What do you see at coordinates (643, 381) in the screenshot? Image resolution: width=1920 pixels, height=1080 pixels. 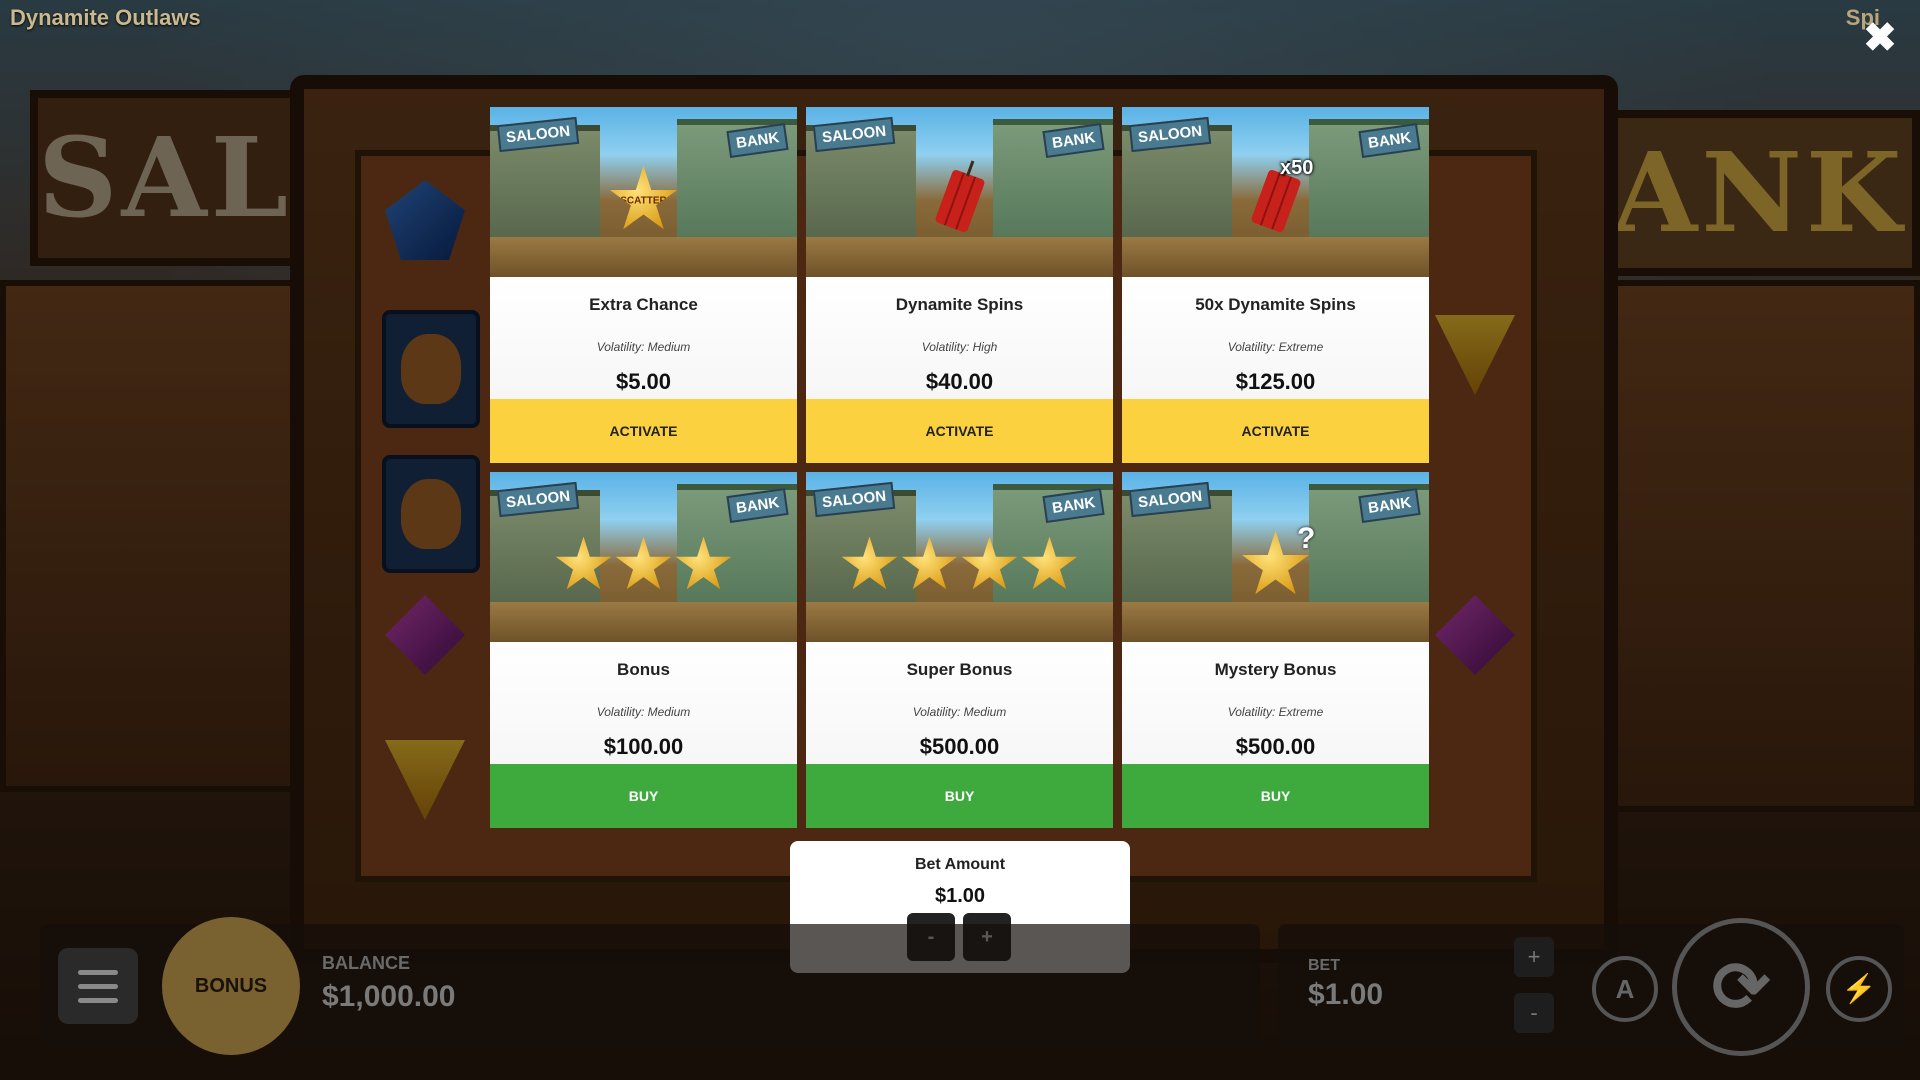 I see `card-price: $5.00` at bounding box center [643, 381].